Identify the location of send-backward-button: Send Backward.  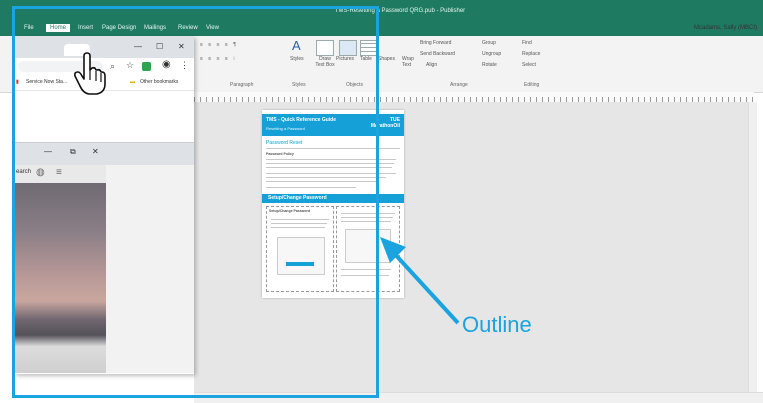
(437, 54).